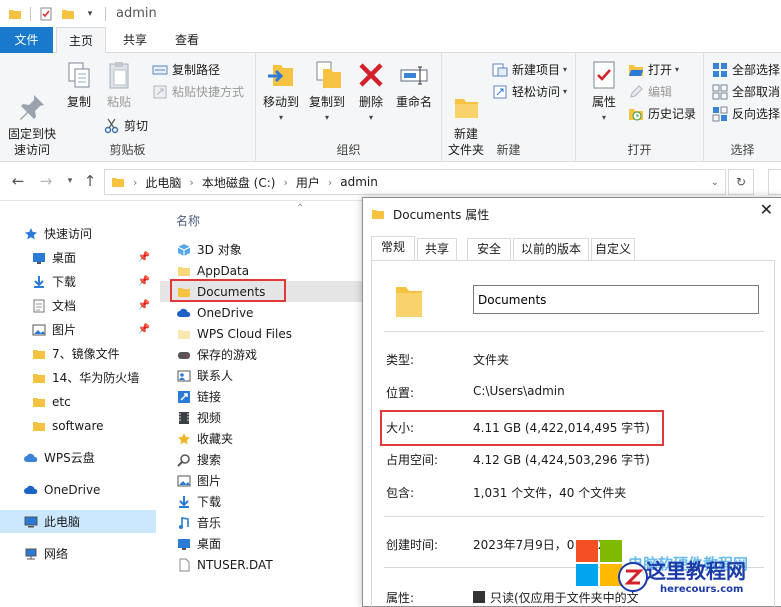  What do you see at coordinates (163, 182) in the screenshot?
I see `breadcrumb-this-pc: 此电脑` at bounding box center [163, 182].